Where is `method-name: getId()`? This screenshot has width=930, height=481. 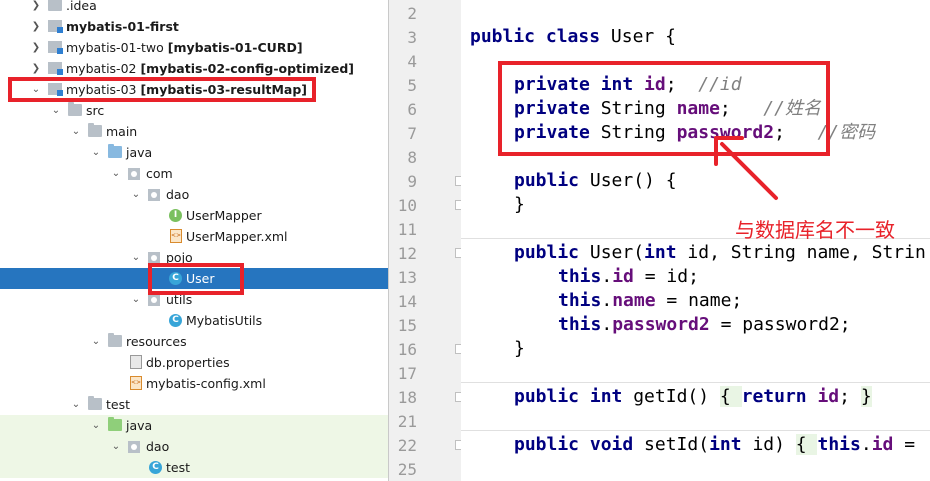
method-name: getId() is located at coordinates (676, 396).